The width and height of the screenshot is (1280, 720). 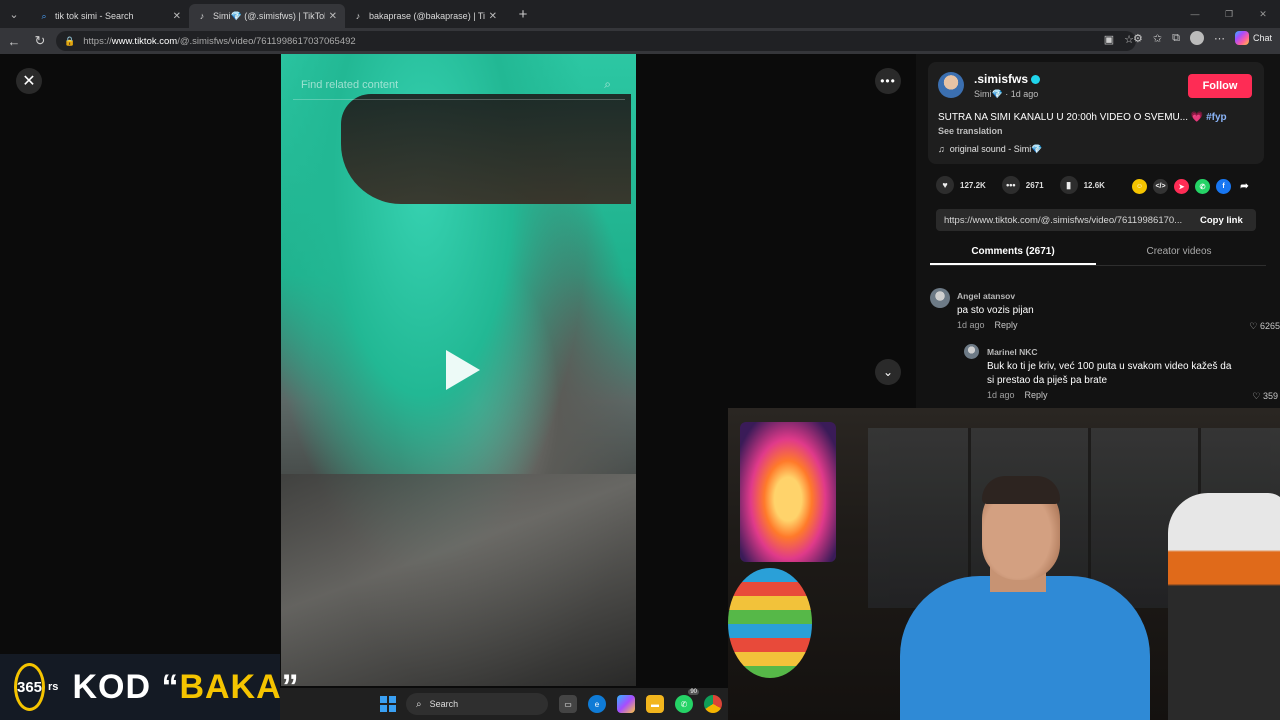 What do you see at coordinates (1270, 396) in the screenshot?
I see `comment-like-count: 359` at bounding box center [1270, 396].